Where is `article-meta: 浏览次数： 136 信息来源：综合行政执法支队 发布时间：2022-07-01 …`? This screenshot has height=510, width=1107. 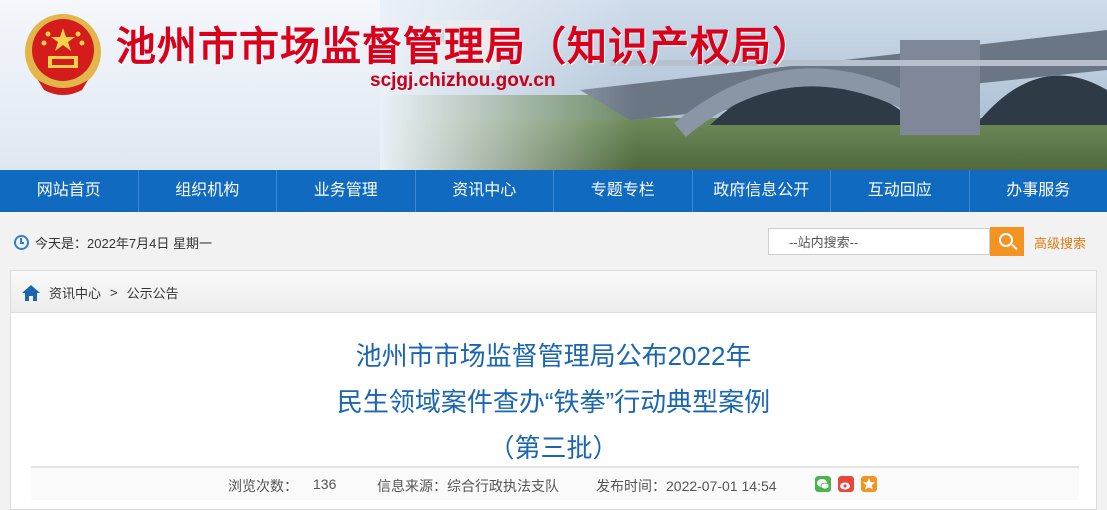 article-meta: 浏览次数： 136 信息来源：综合行政执法支队 发布时间：2022-07-01 … is located at coordinates (555, 483).